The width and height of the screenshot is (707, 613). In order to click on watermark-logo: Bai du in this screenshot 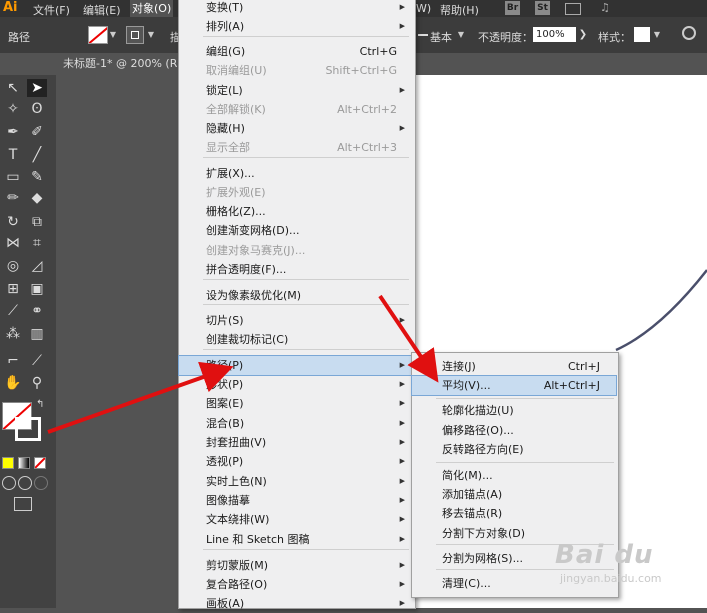, I will do `click(604, 555)`.